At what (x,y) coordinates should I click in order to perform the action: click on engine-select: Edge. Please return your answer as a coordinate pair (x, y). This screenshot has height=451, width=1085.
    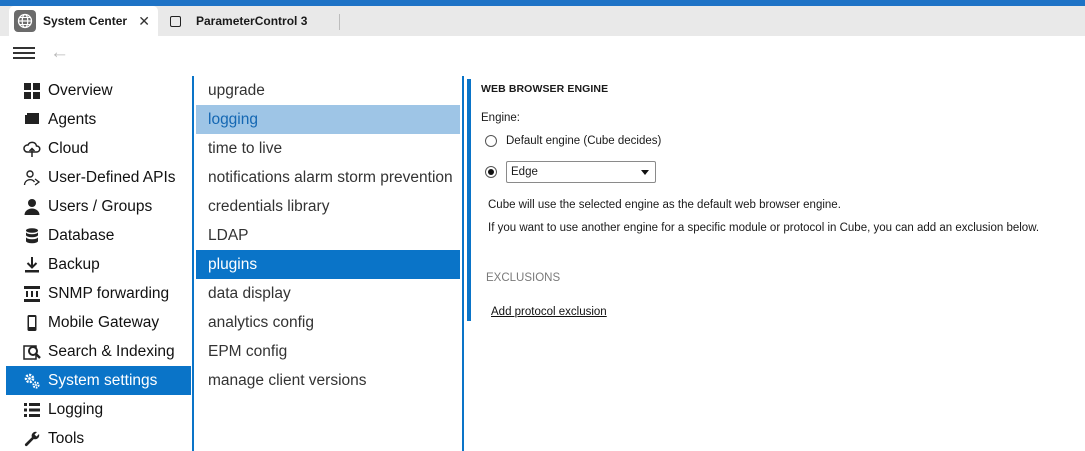
    Looking at the image, I should click on (581, 172).